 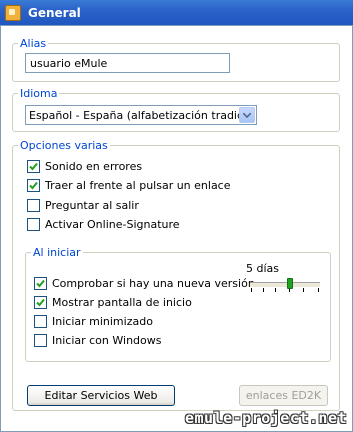 I want to click on alias-legend: Alias, so click(x=33, y=43).